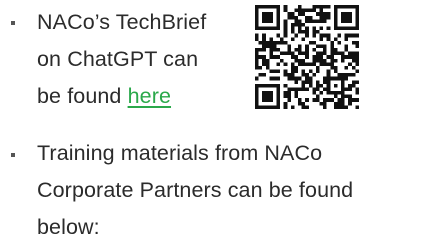  What do you see at coordinates (180, 153) in the screenshot?
I see `training-line-1: Training materials from NACo` at bounding box center [180, 153].